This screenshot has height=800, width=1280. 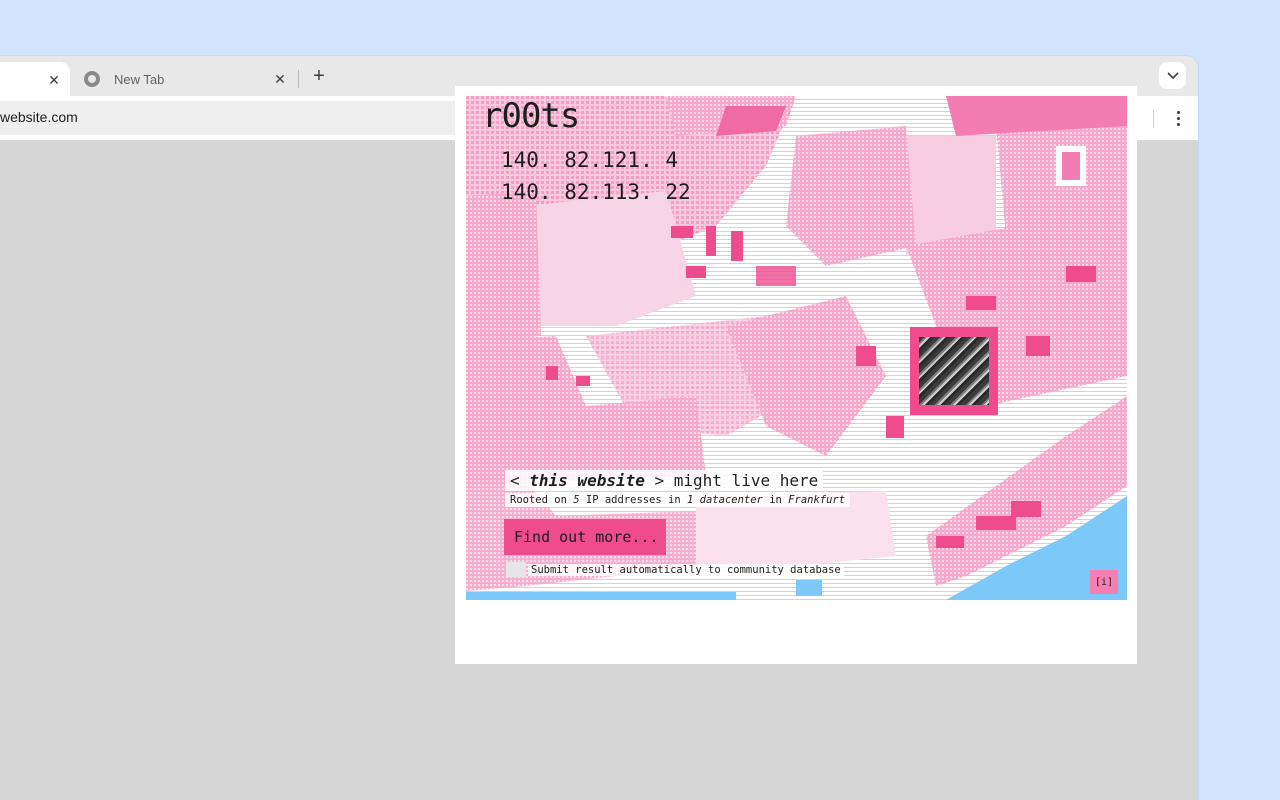 I want to click on satellite-thumbnail, so click(x=954, y=371).